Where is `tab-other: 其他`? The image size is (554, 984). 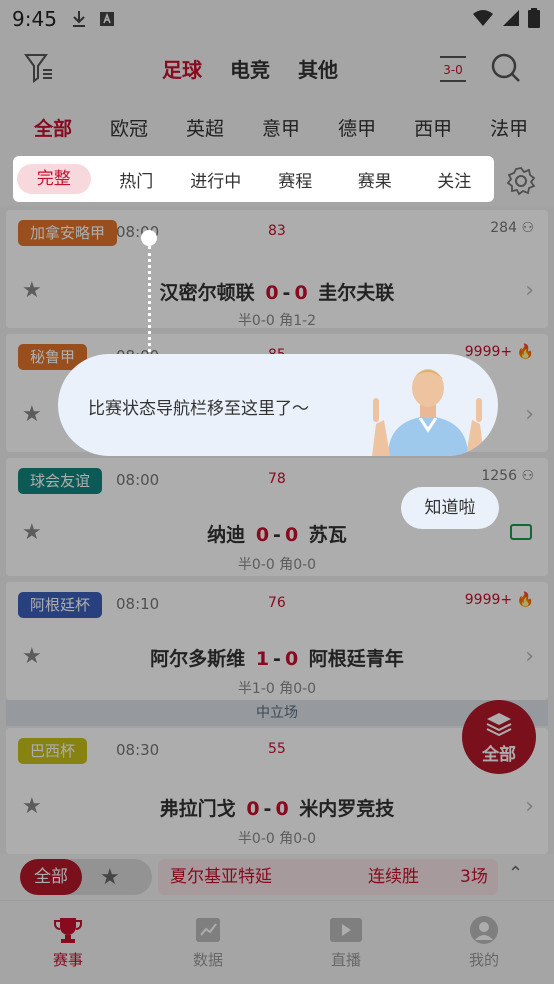
tab-other: 其他 is located at coordinates (318, 68).